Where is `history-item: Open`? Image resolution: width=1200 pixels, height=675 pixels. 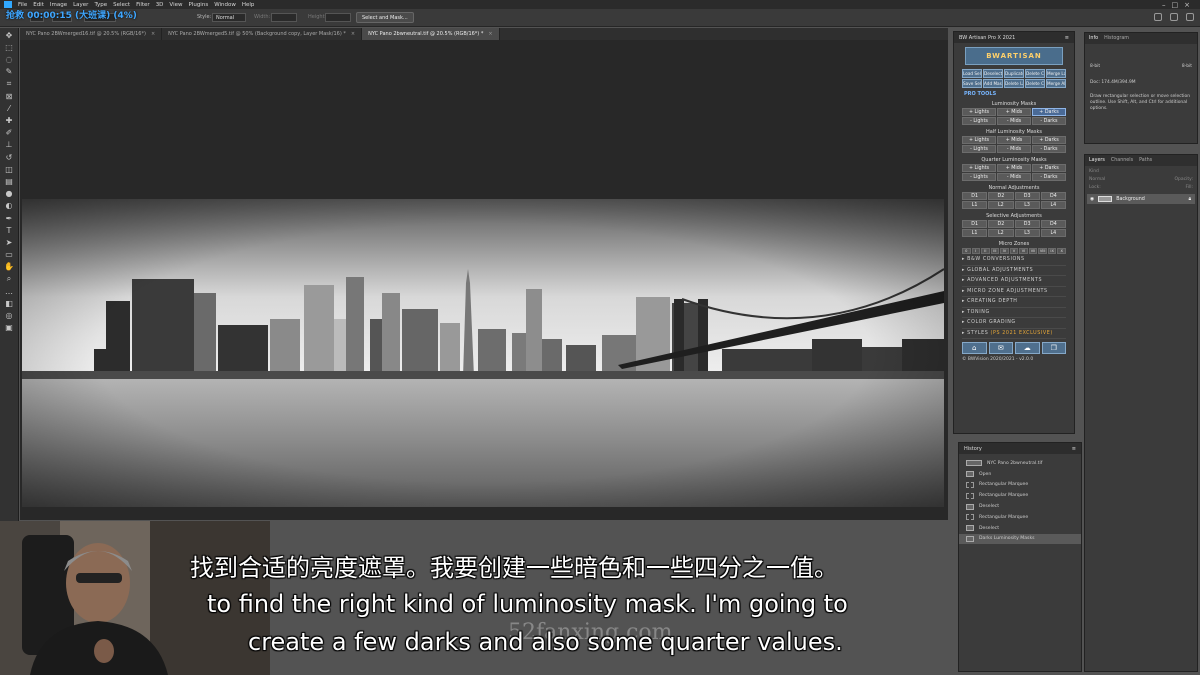
history-item: Open is located at coordinates (1020, 474).